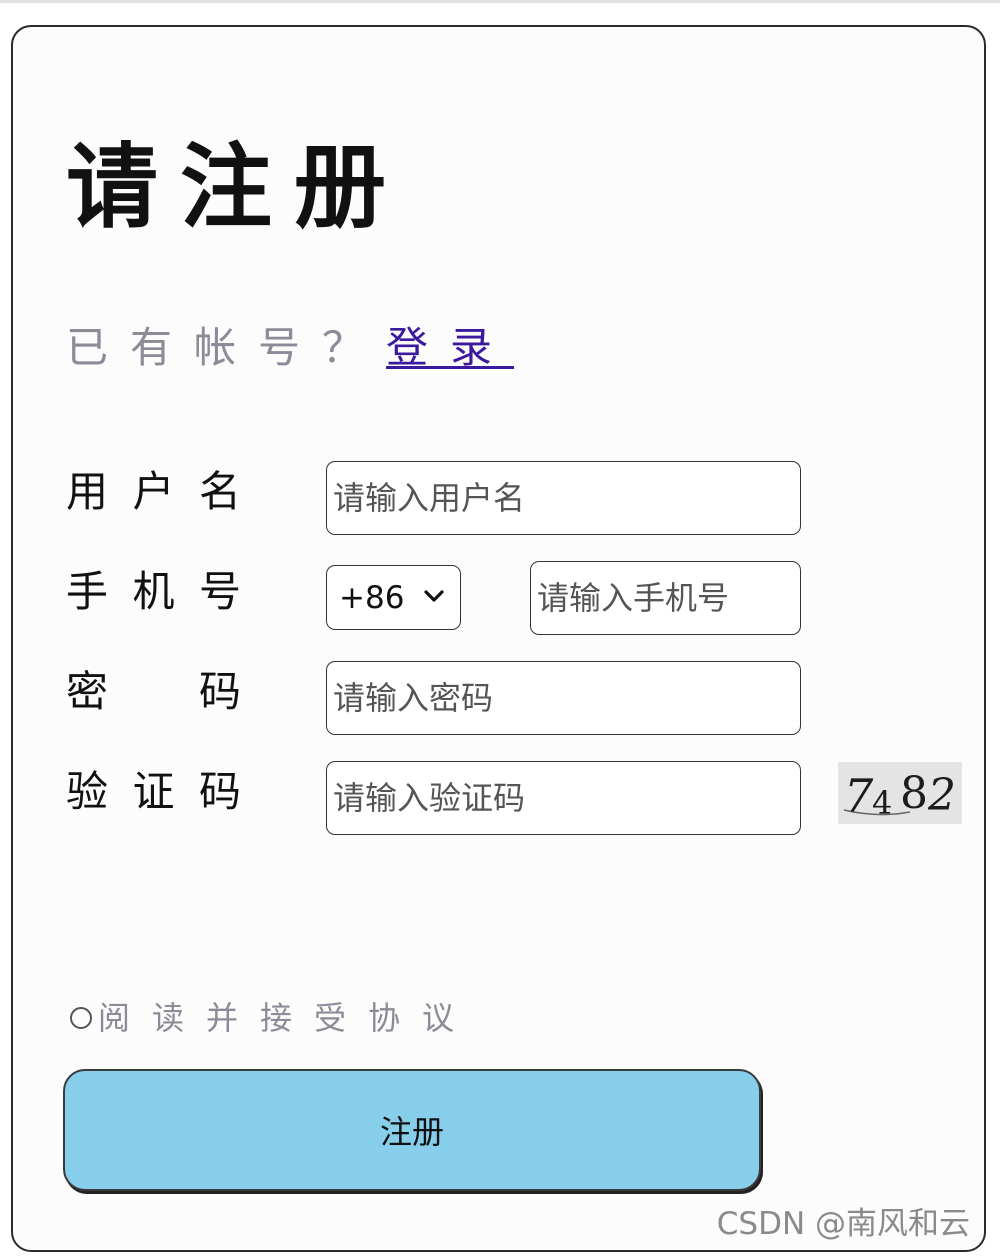 Image resolution: width=1000 pixels, height=1258 pixels. Describe the element at coordinates (219, 691) in the screenshot. I see `password-label-char: 码` at that location.